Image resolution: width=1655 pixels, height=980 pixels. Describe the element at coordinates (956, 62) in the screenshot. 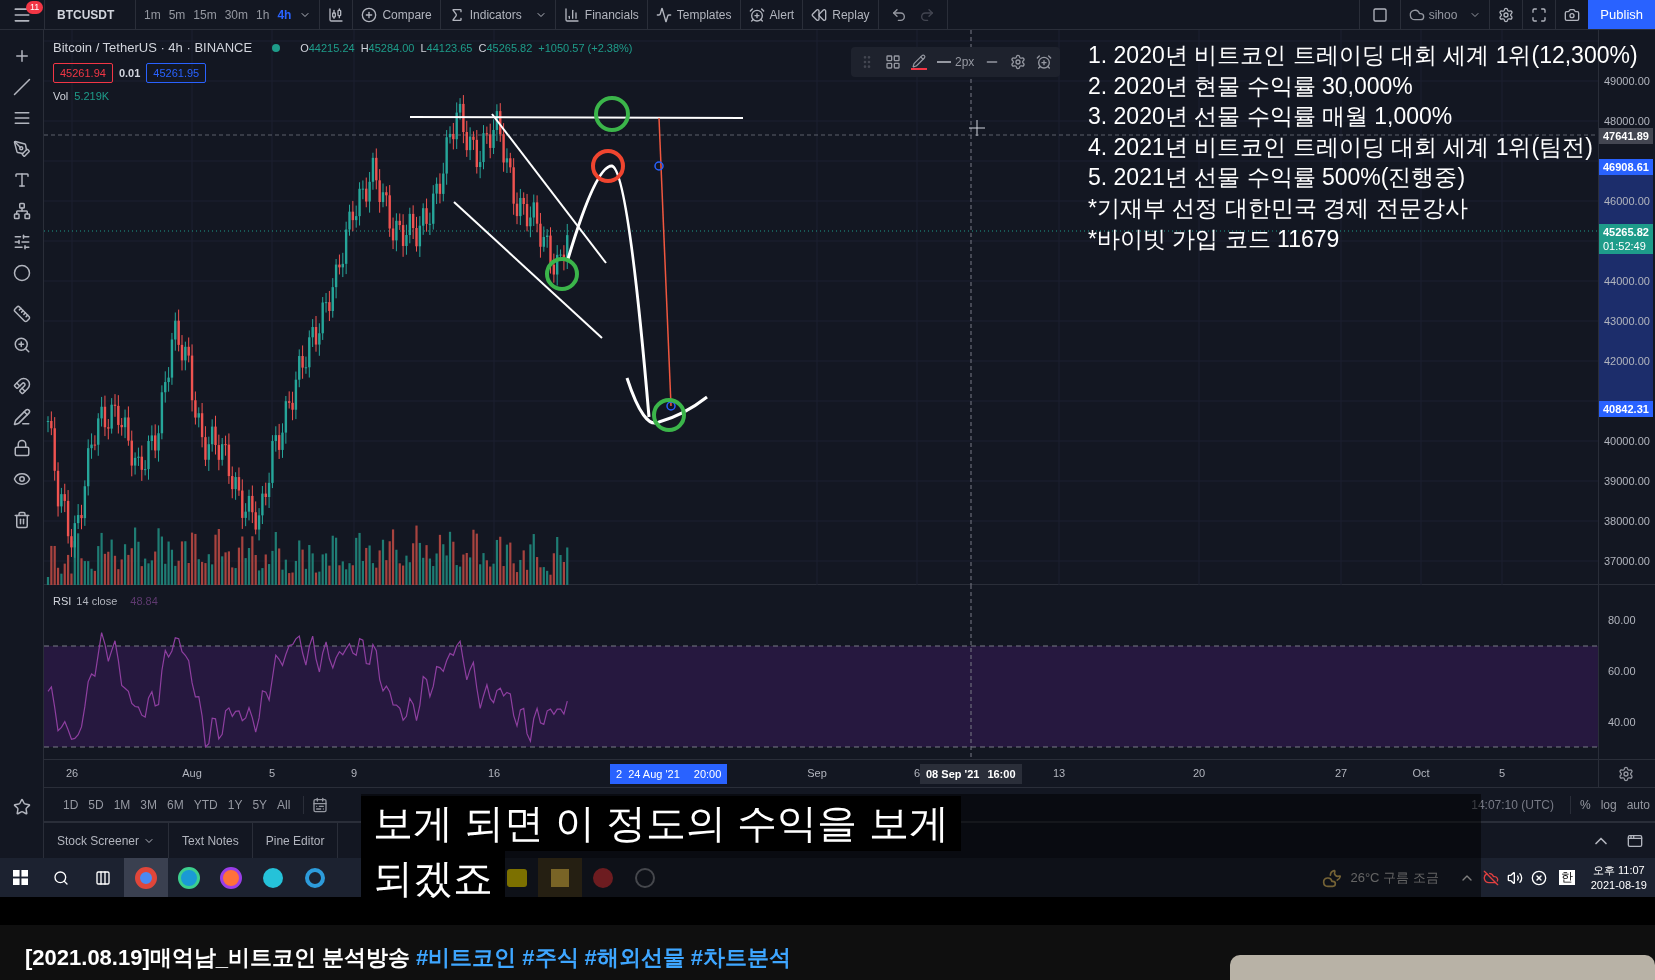

I see `line-width-button: 2px` at that location.